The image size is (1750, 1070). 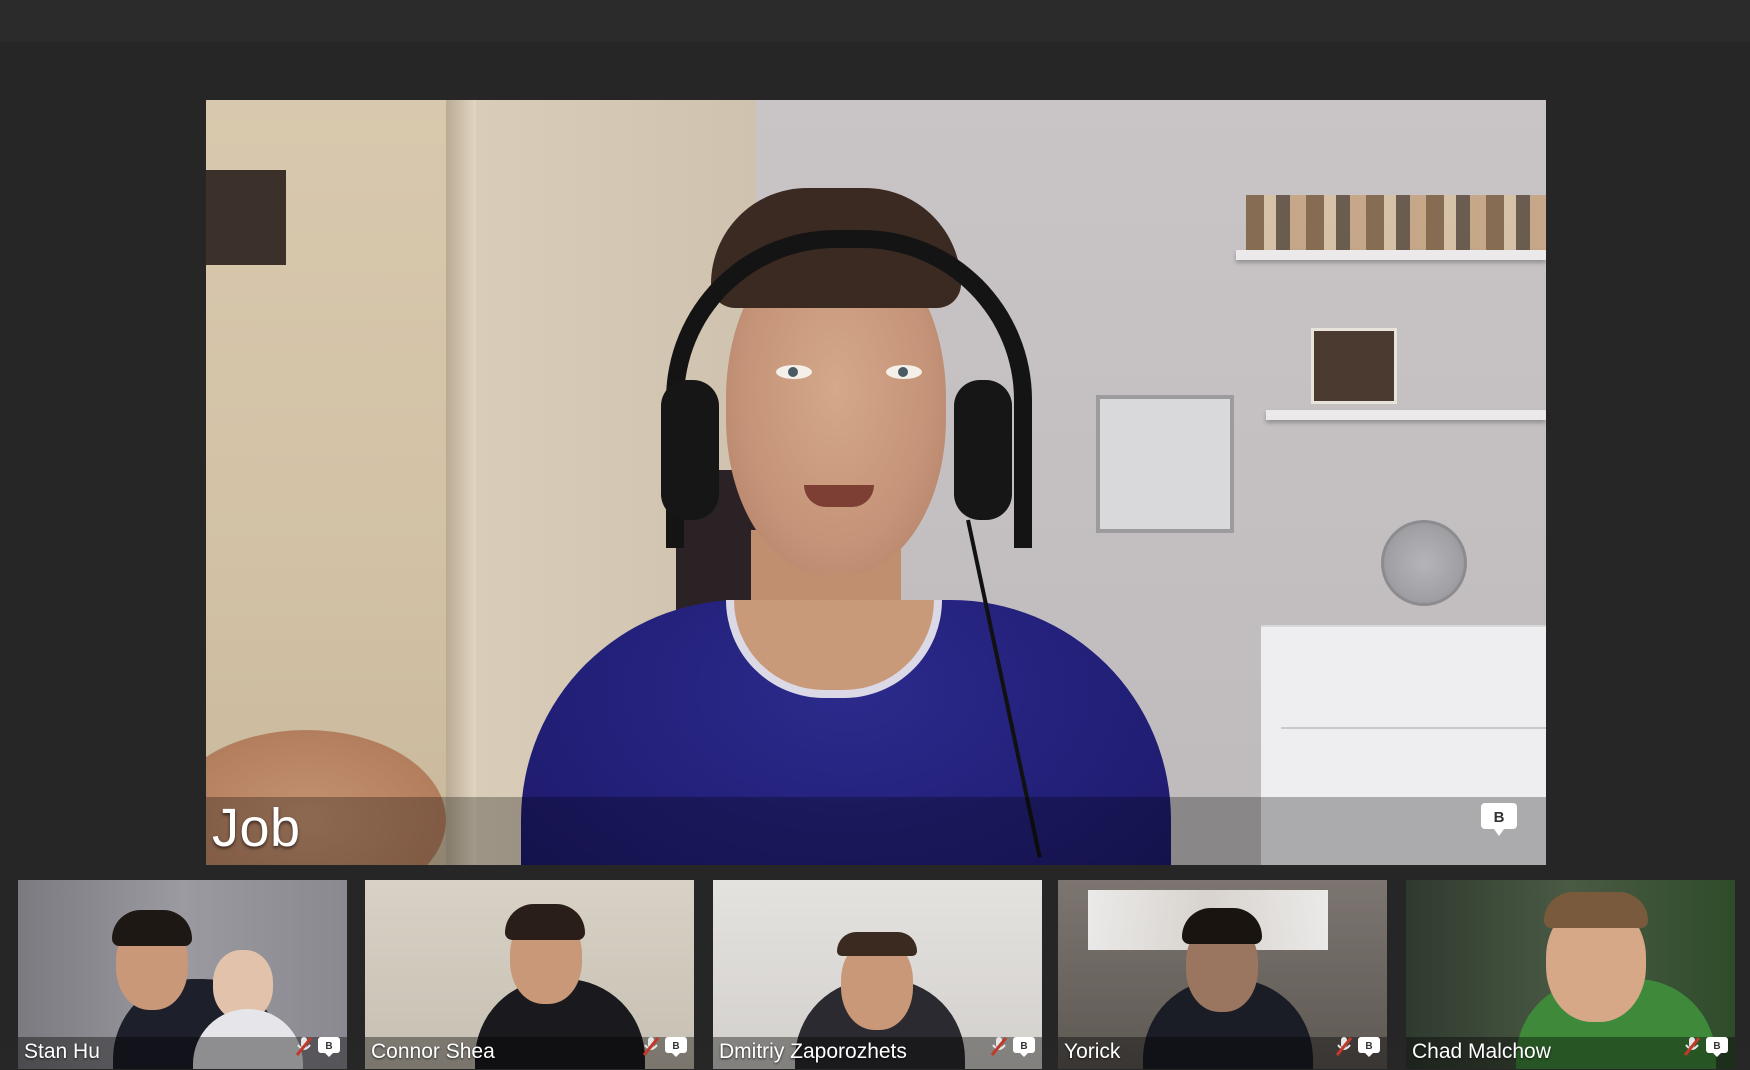 What do you see at coordinates (182, 974) in the screenshot?
I see `participant-tile: Stan Hu B` at bounding box center [182, 974].